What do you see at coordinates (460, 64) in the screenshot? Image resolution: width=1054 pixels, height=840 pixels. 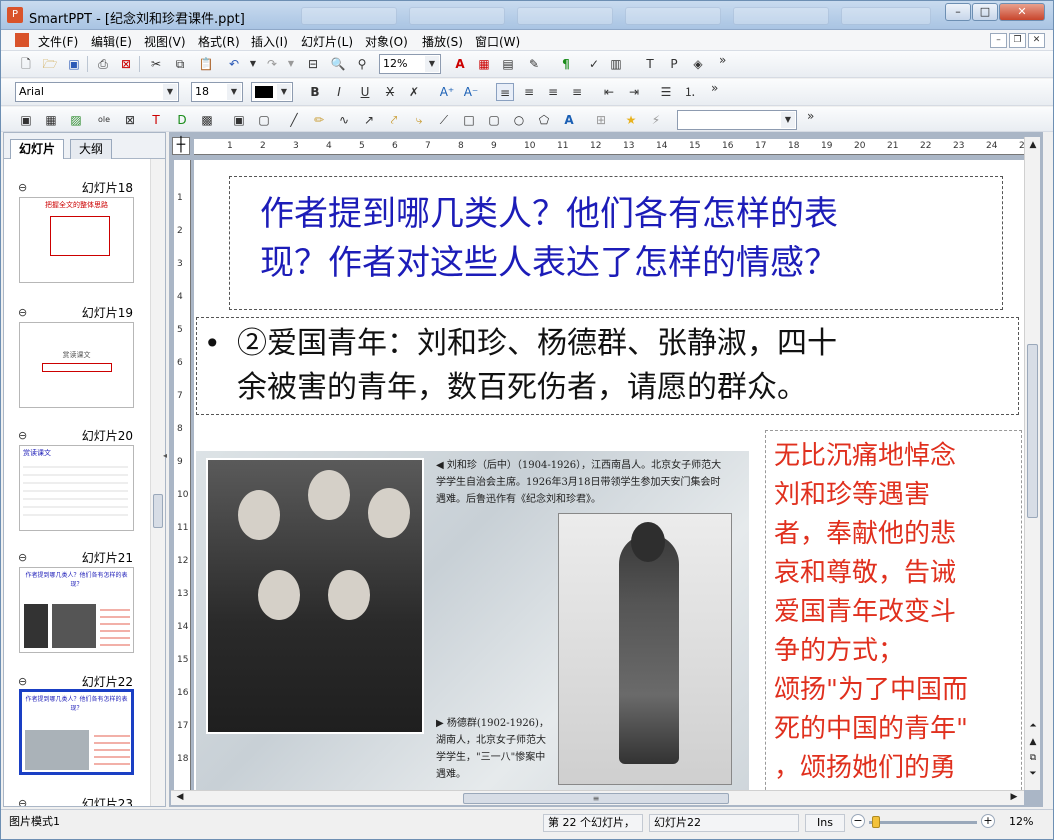 I see `text-color-icon: A` at bounding box center [460, 64].